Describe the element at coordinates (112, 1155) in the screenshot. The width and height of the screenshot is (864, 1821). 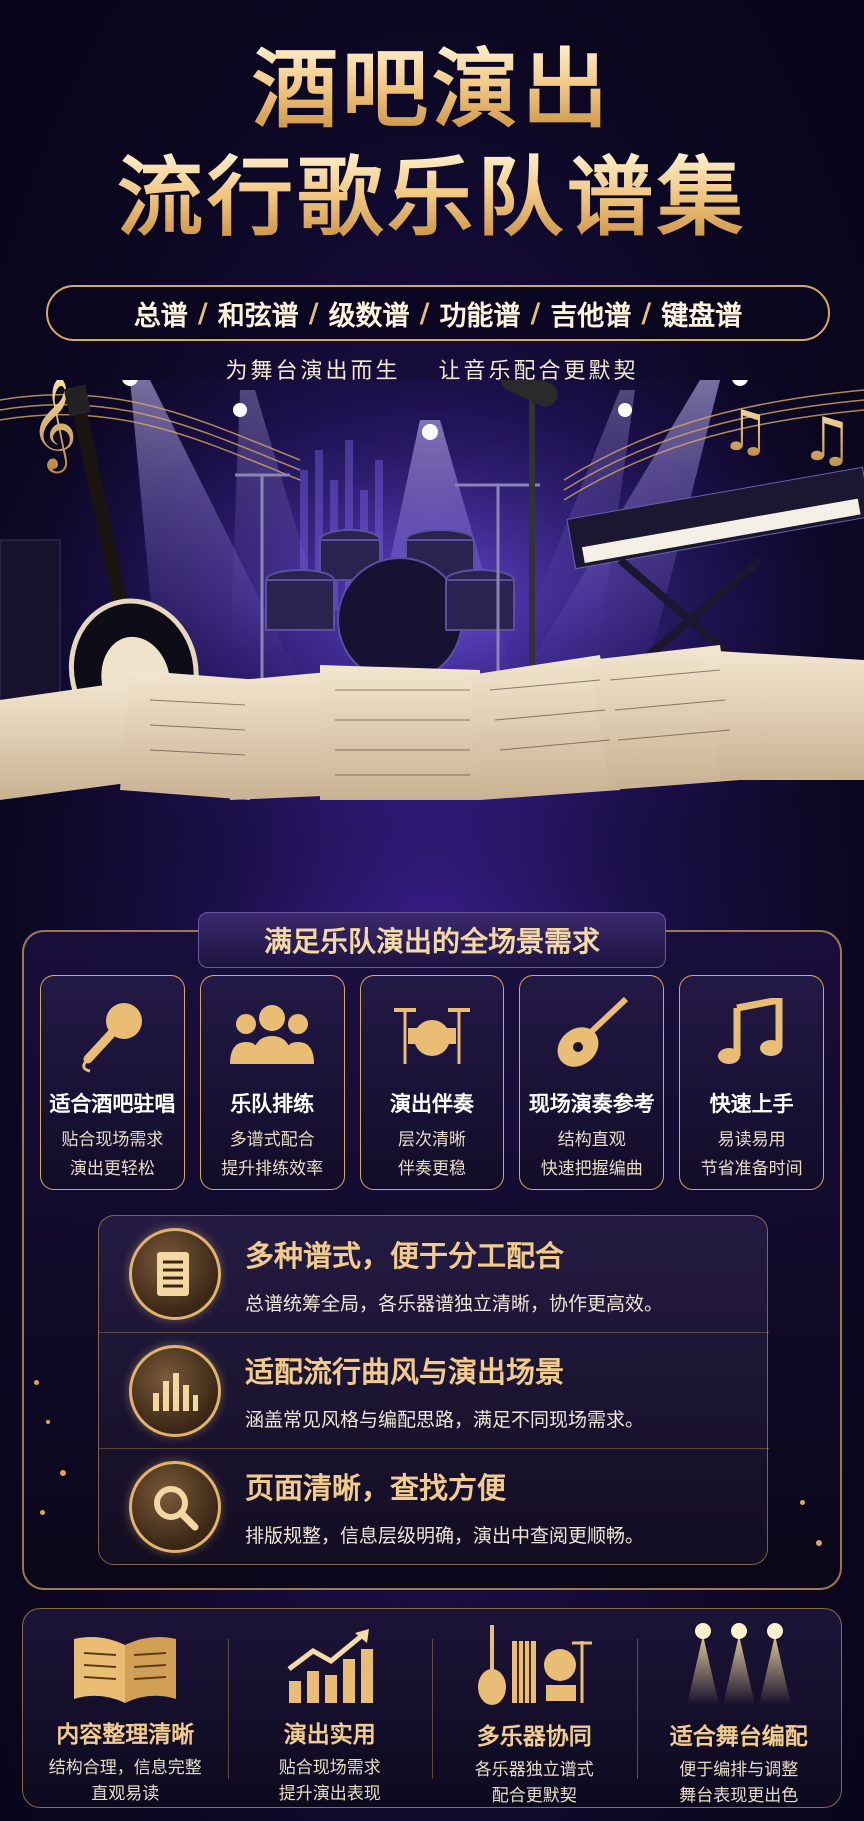
I see `card-desc: 贴合现场需求 演出更轻松` at that location.